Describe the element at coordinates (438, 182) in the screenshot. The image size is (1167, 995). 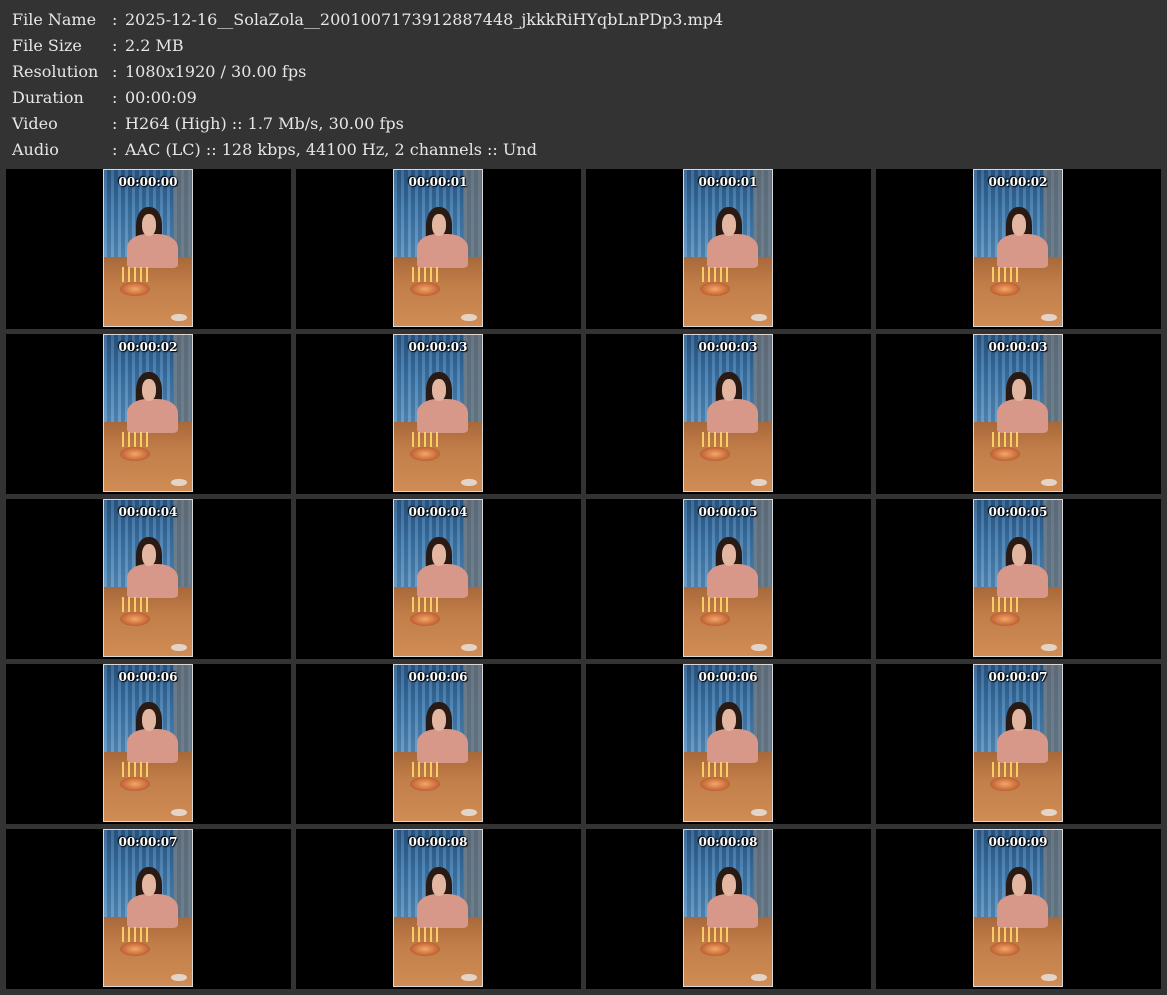
I see `thumbnail-timestamp: 00:00:01` at that location.